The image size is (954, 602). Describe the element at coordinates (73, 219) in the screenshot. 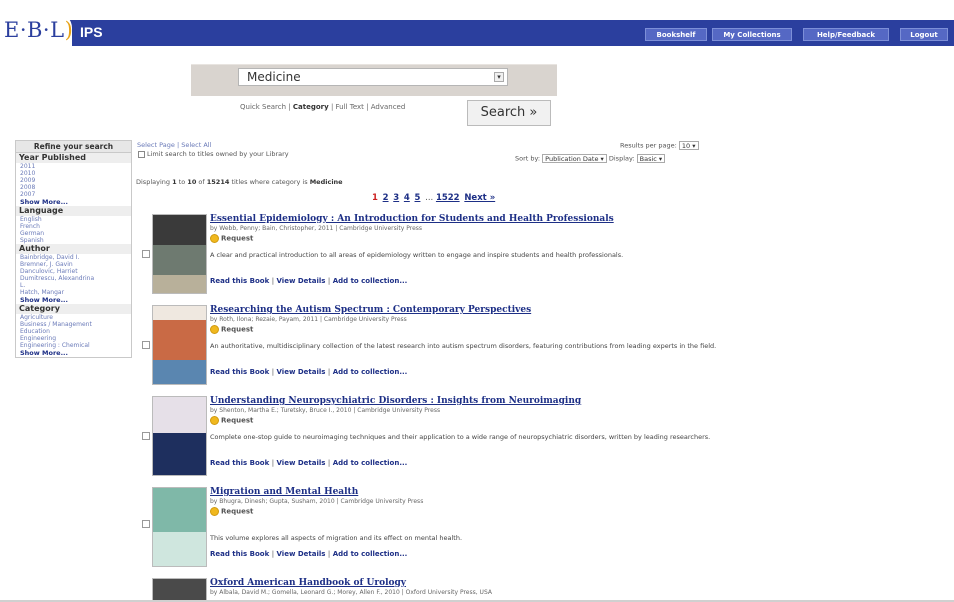

I see `facet-item-language: English` at that location.